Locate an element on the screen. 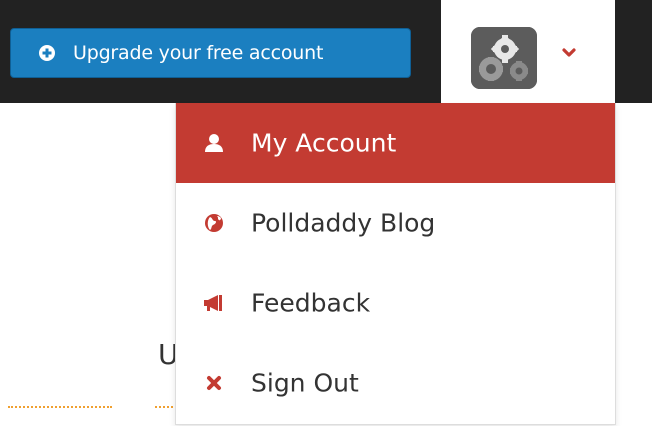 This screenshot has height=426, width=652. dotted-divider-right is located at coordinates (164, 407).